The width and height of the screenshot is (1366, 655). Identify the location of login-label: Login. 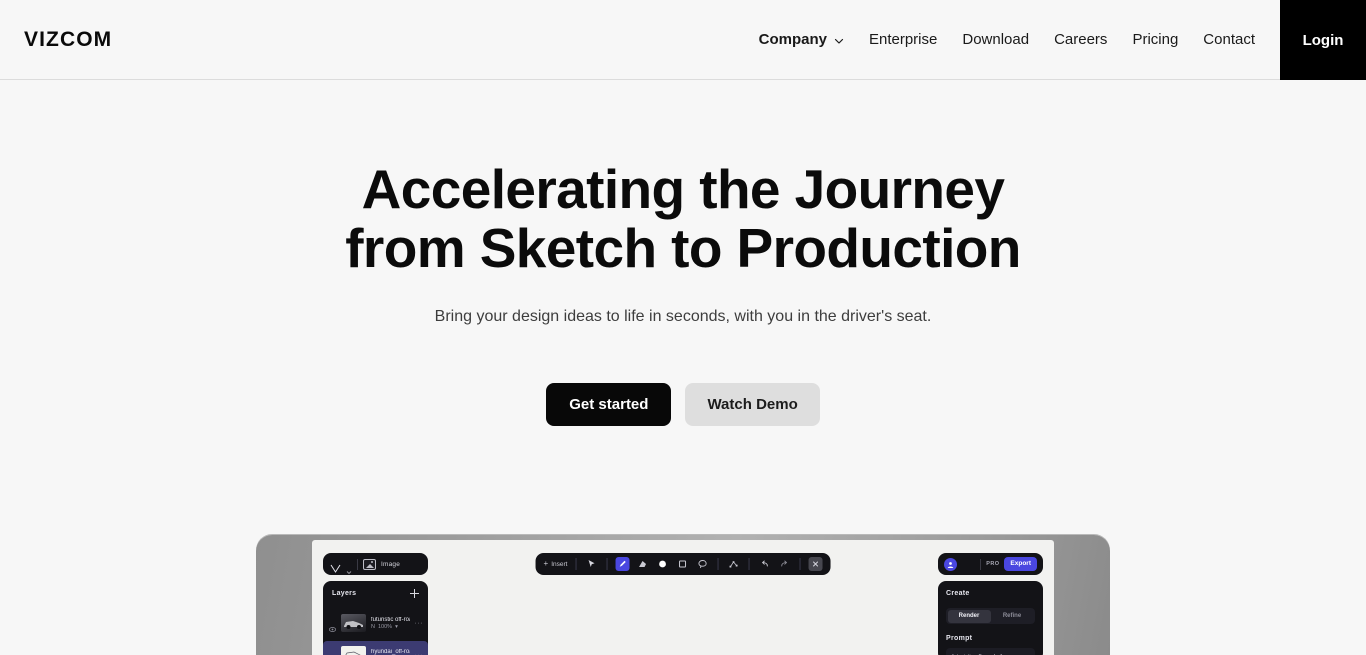
(1323, 40).